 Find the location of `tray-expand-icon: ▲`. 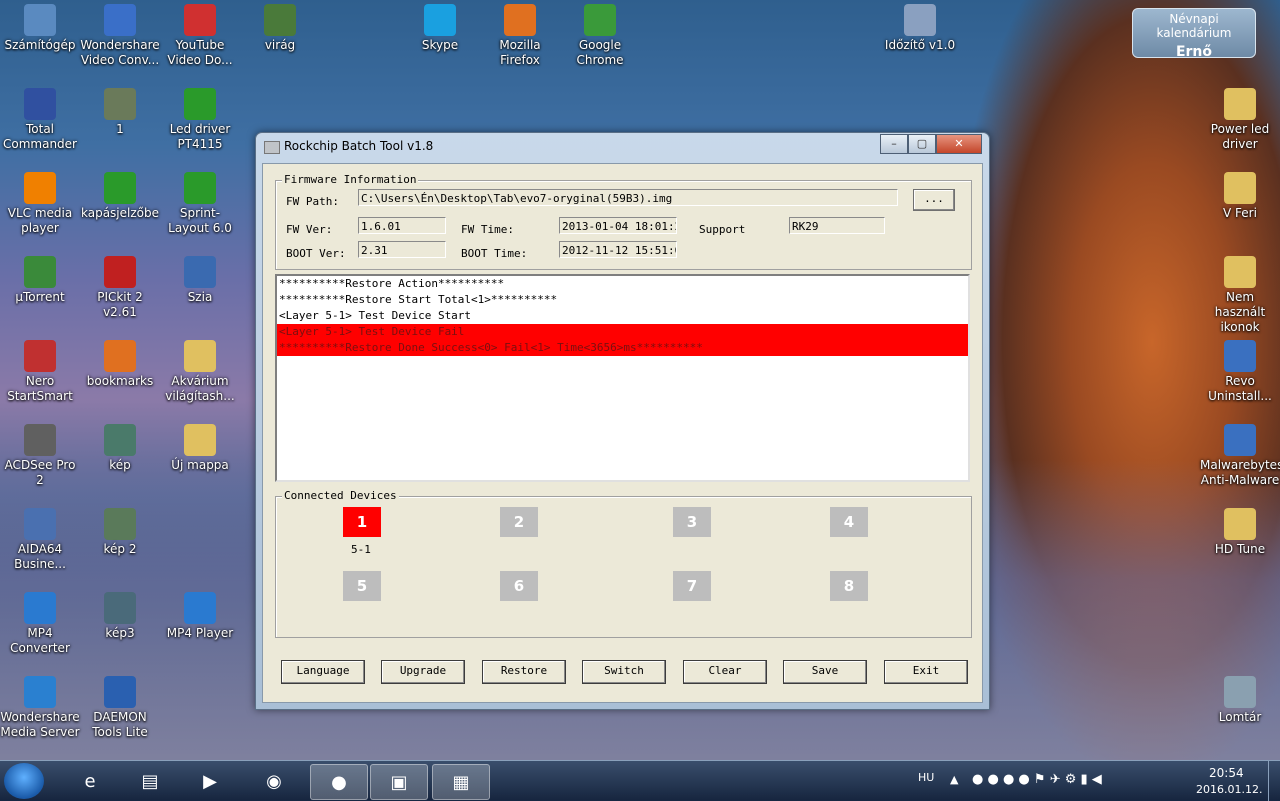

tray-expand-icon: ▲ is located at coordinates (954, 779).